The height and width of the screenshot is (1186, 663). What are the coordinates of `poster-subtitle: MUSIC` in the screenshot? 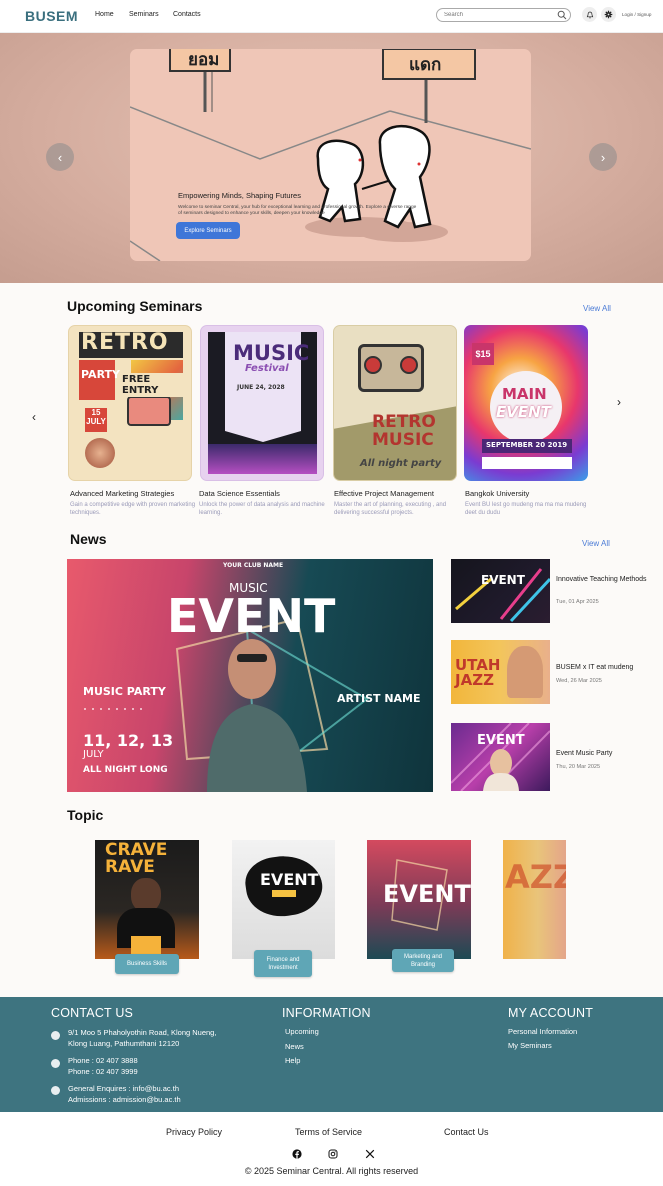 It's located at (403, 440).